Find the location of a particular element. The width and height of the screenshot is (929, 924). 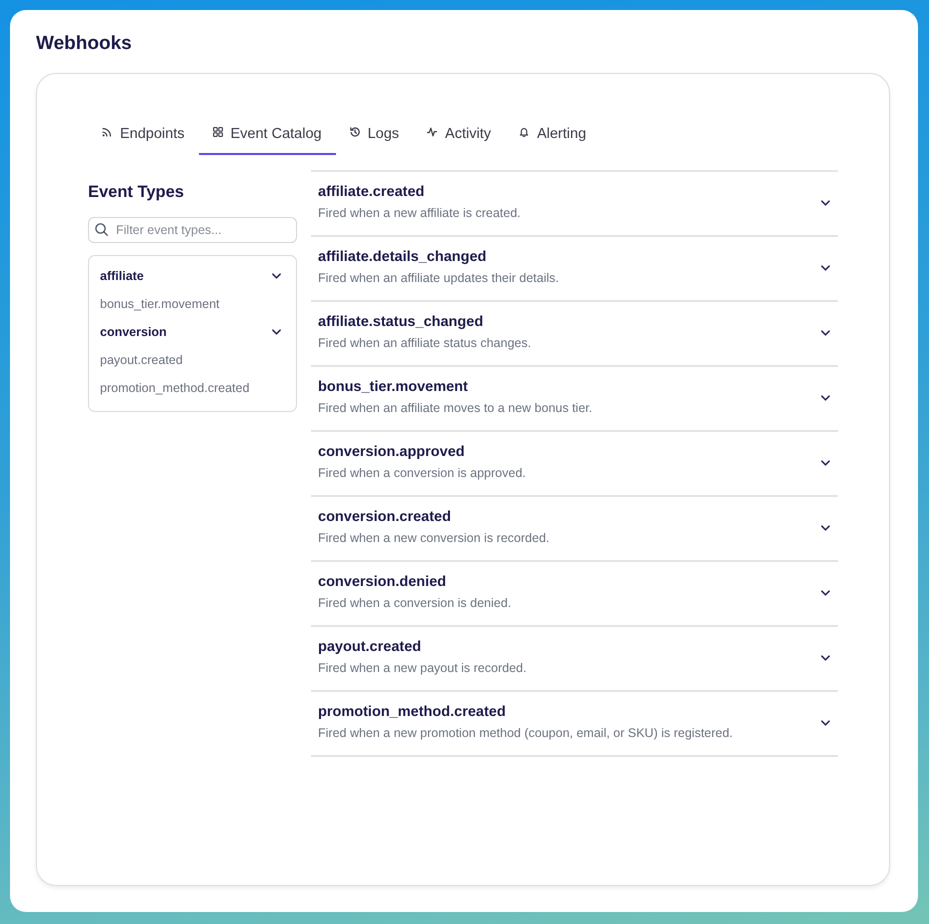

event-description: Fired when an affiliate moves to a new bonus tier. is located at coordinates (455, 408).